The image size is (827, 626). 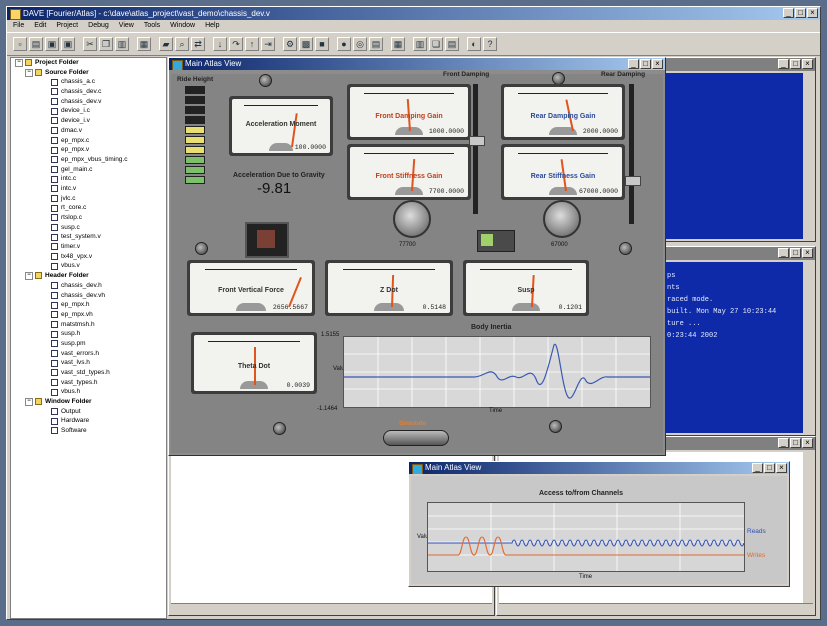 I want to click on tree-item: vast_types.h, so click(x=88, y=383).